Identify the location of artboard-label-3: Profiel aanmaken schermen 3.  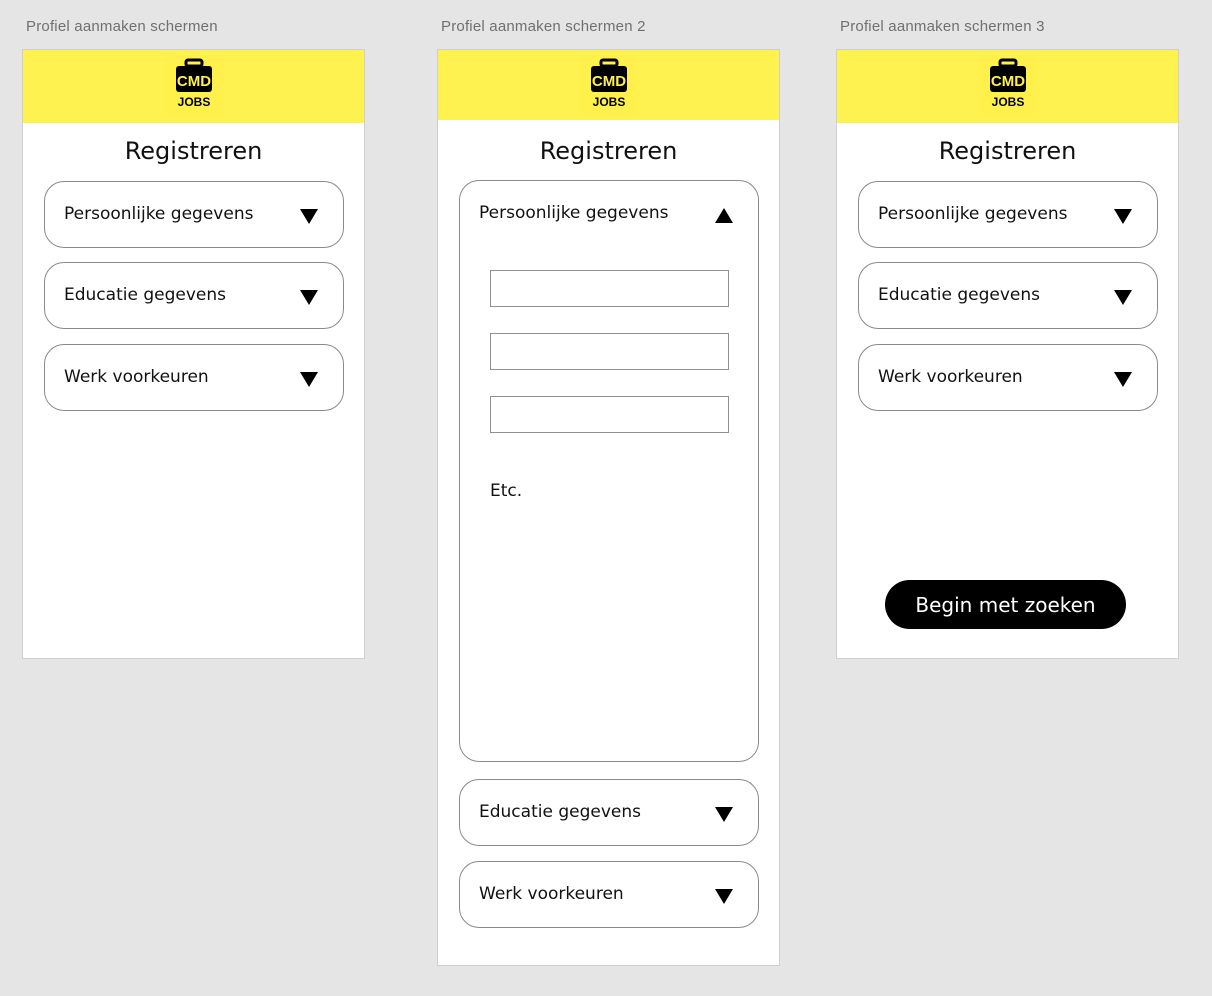
(942, 26).